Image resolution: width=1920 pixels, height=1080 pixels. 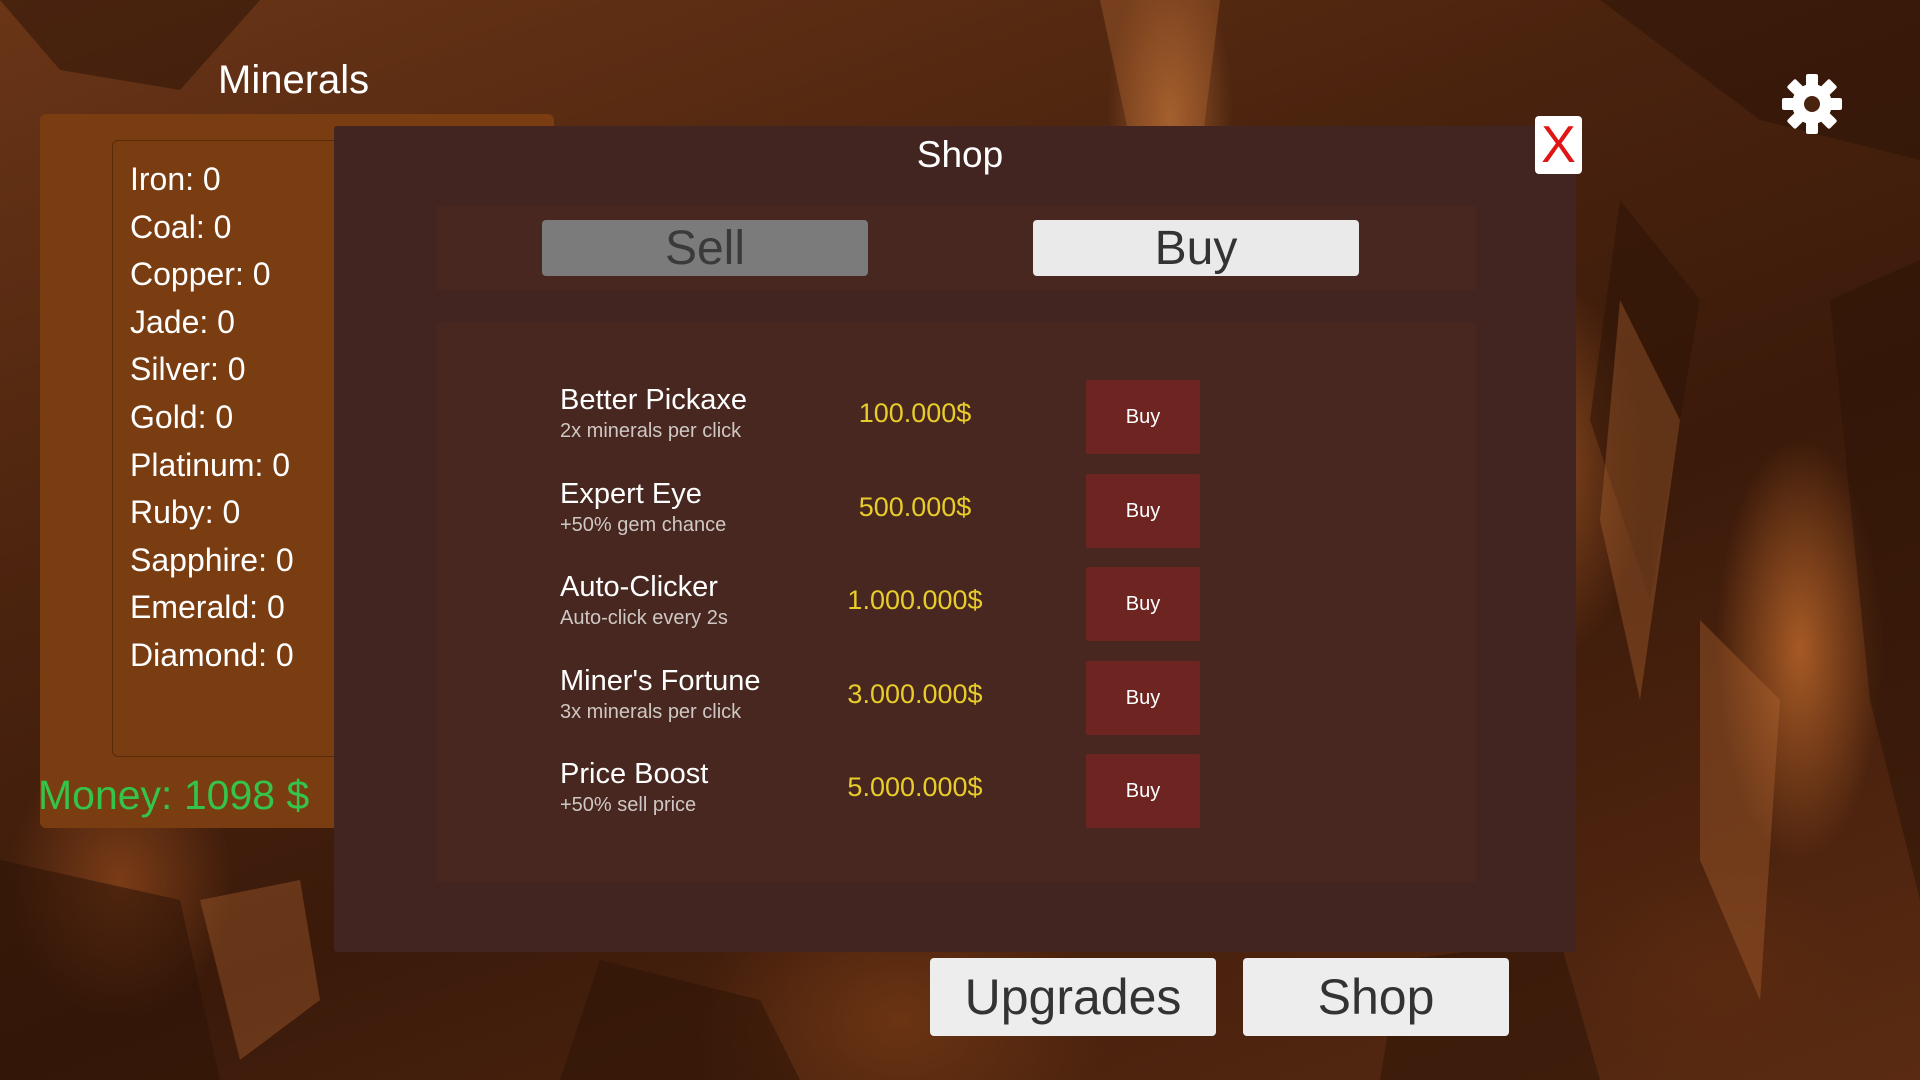 I want to click on mineral-copper: Copper: 0, so click(x=200, y=274).